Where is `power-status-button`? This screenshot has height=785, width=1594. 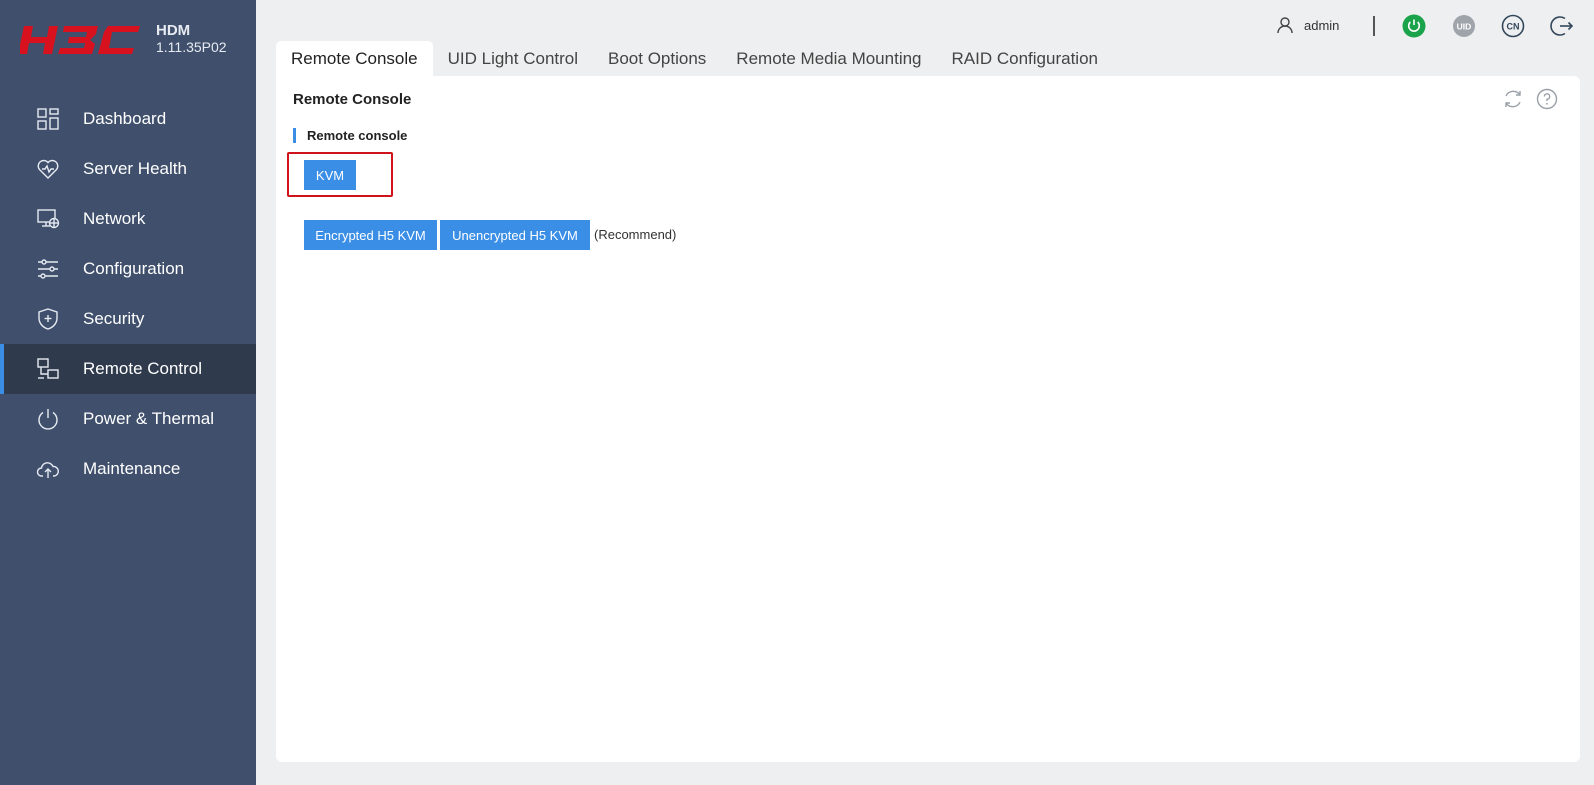
power-status-button is located at coordinates (1414, 26).